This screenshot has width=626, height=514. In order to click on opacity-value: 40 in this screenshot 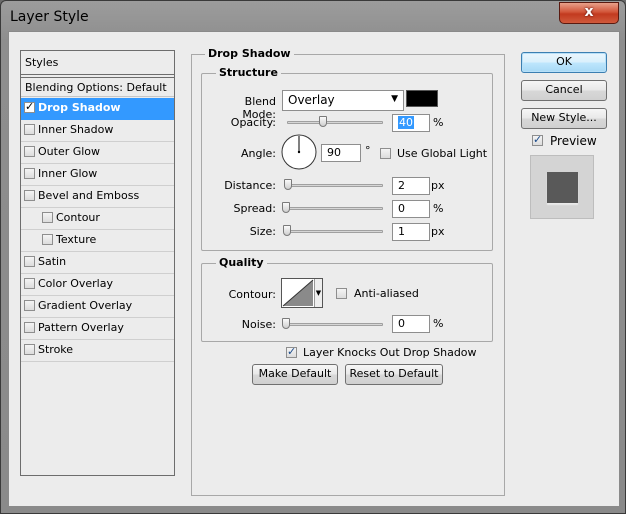, I will do `click(406, 122)`.